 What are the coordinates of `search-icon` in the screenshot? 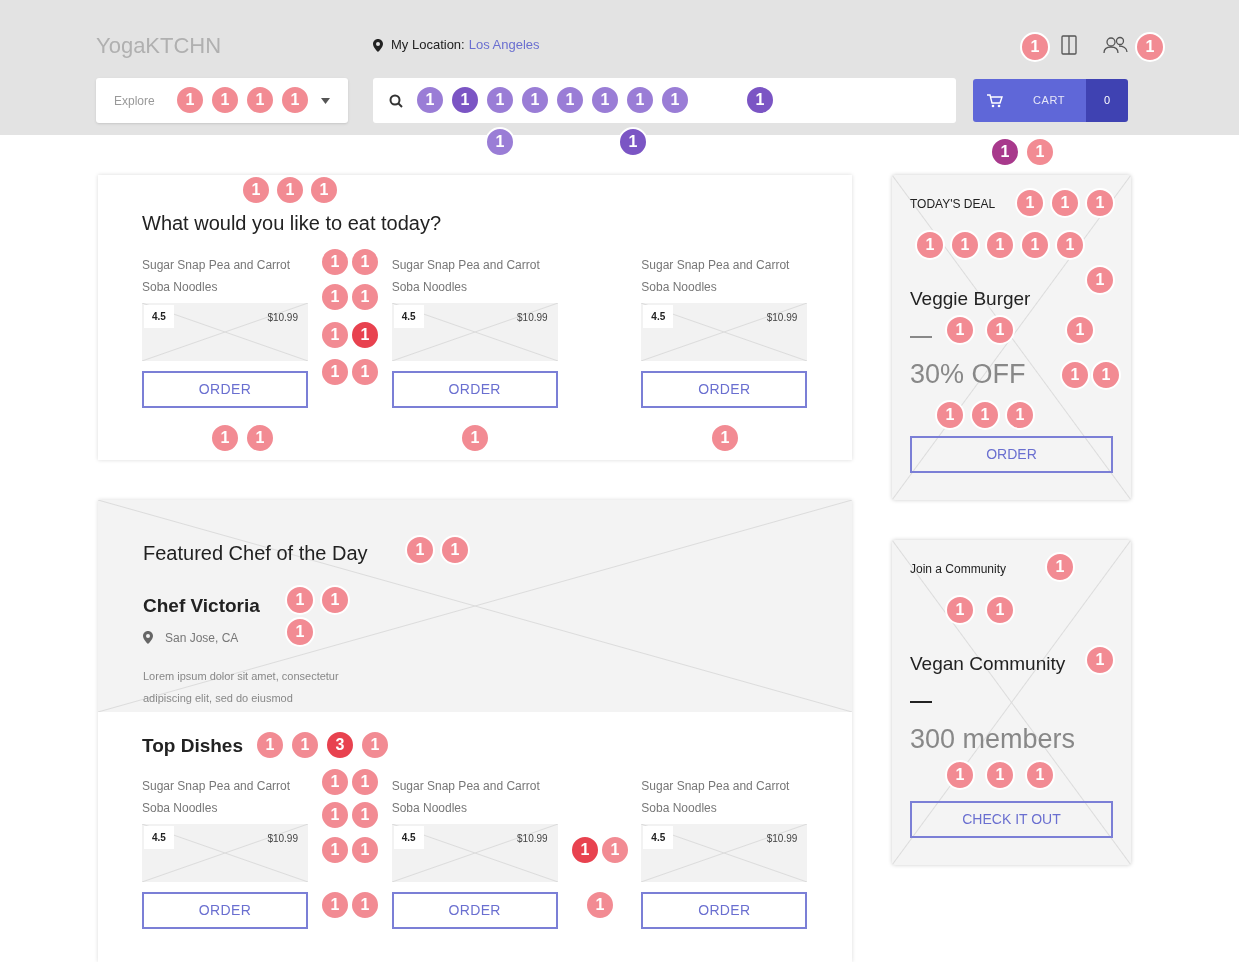 It's located at (396, 100).